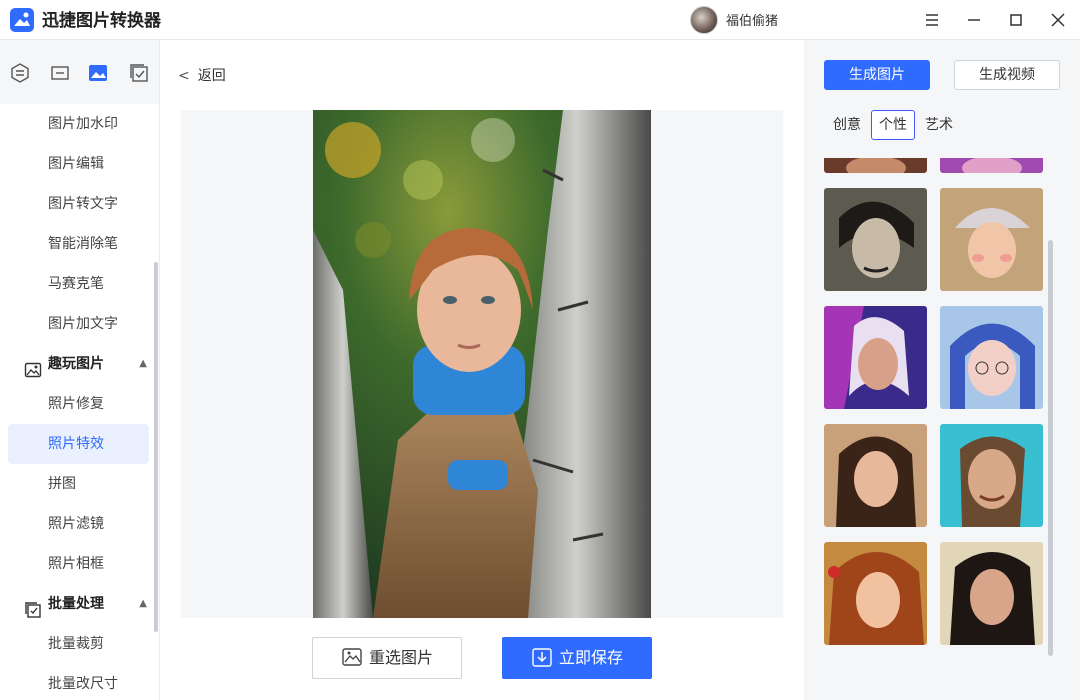  I want to click on app-title: 迅捷图片转换器, so click(101, 21).